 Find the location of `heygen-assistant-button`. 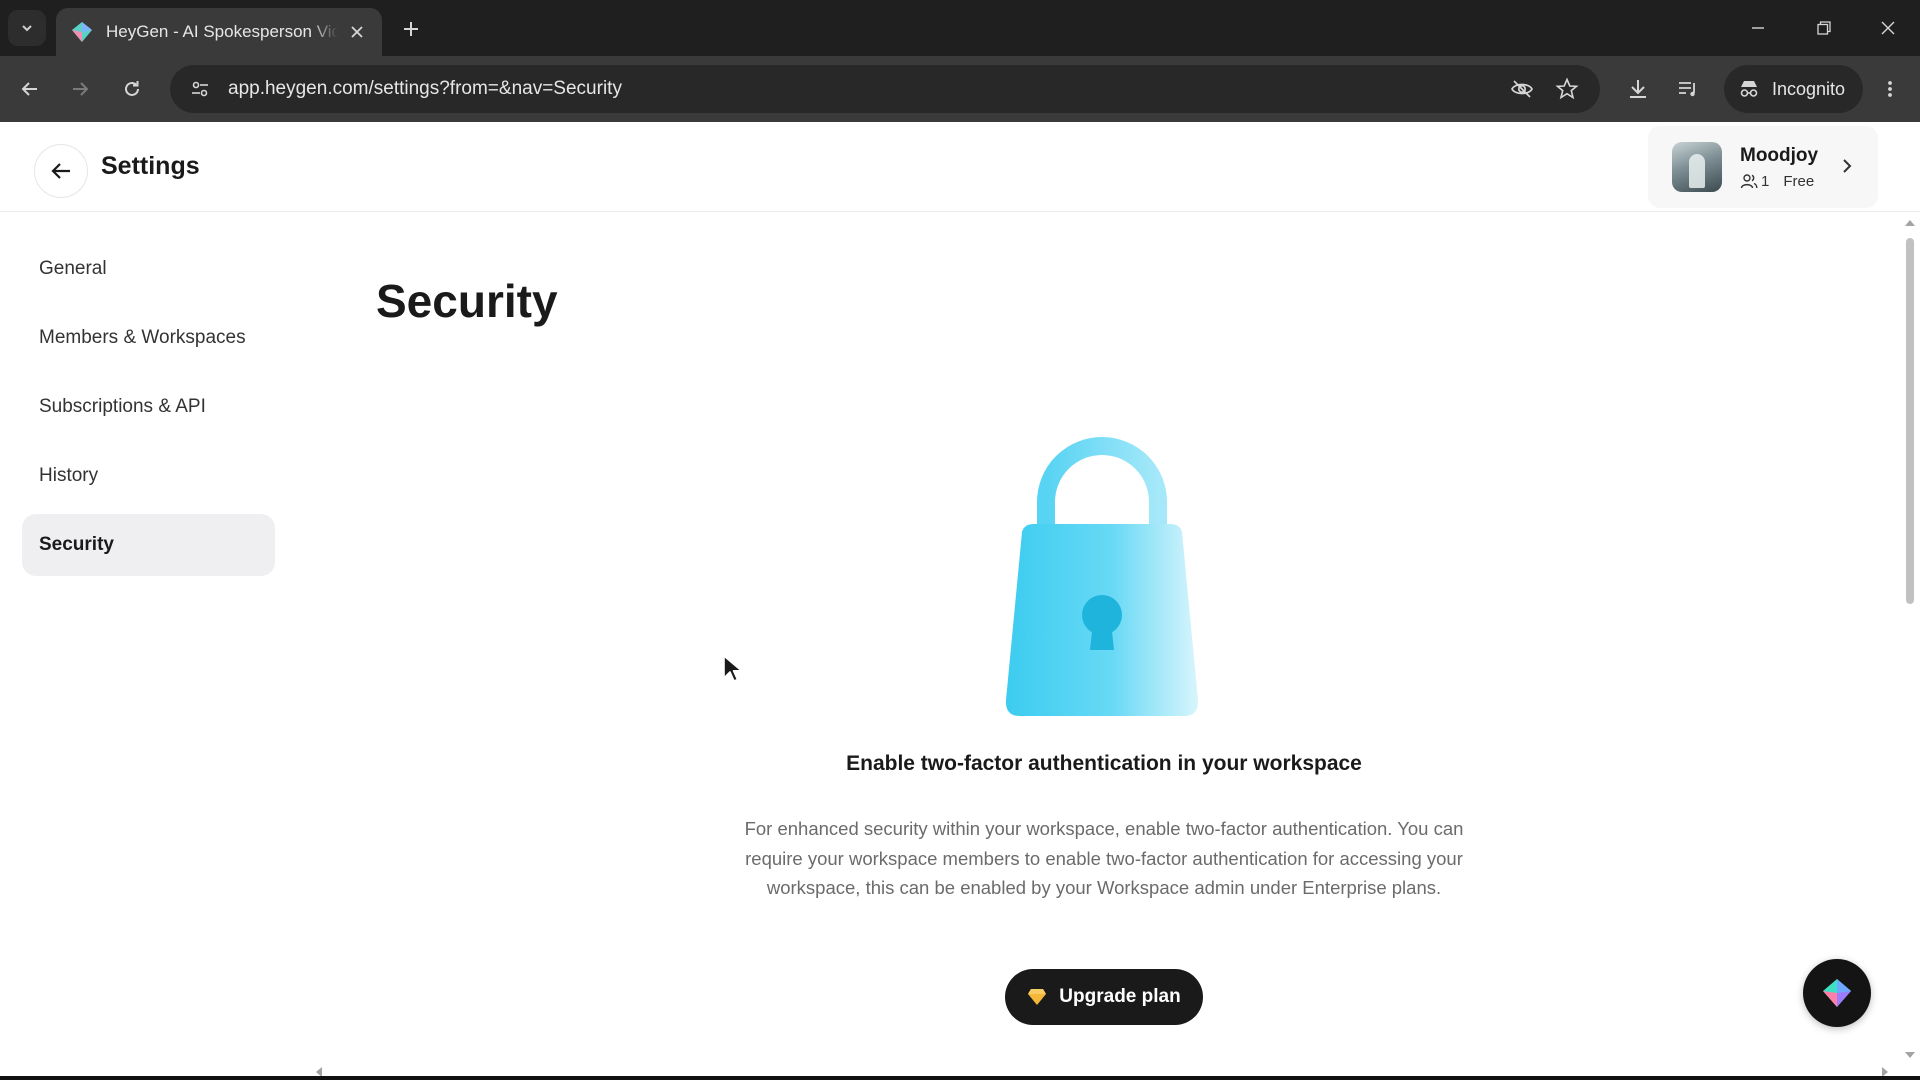

heygen-assistant-button is located at coordinates (1837, 993).